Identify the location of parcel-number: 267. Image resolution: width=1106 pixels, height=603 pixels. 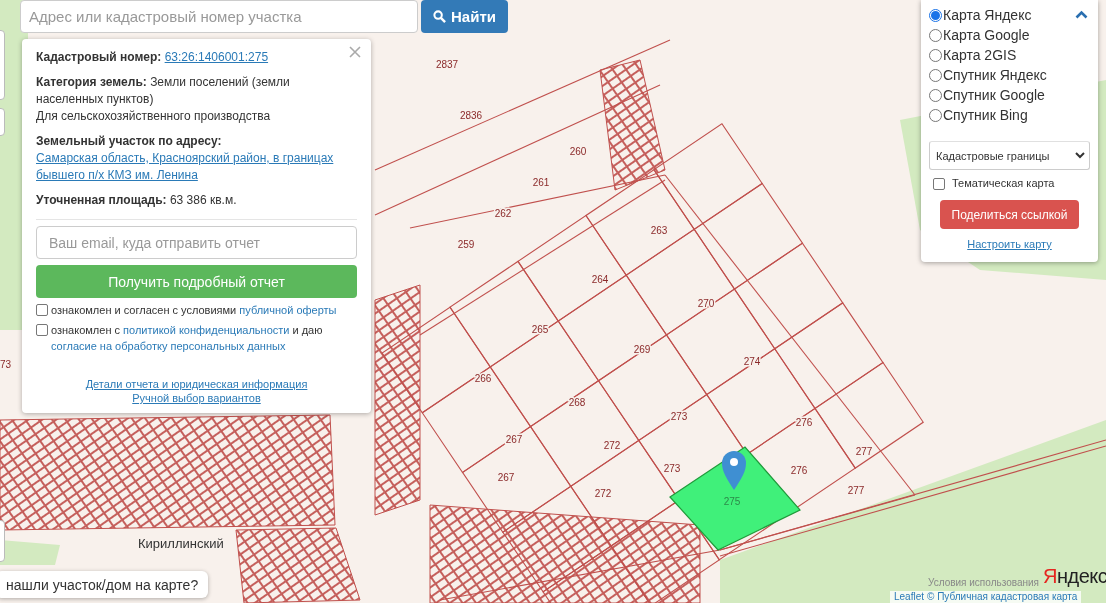
(506, 477).